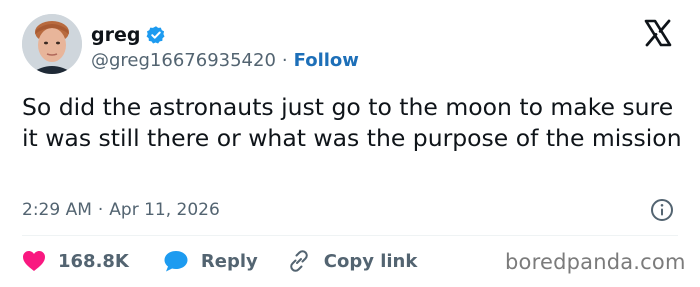 This screenshot has width=700, height=287. What do you see at coordinates (183, 60) in the screenshot?
I see `author-handle: @greg16676935420` at bounding box center [183, 60].